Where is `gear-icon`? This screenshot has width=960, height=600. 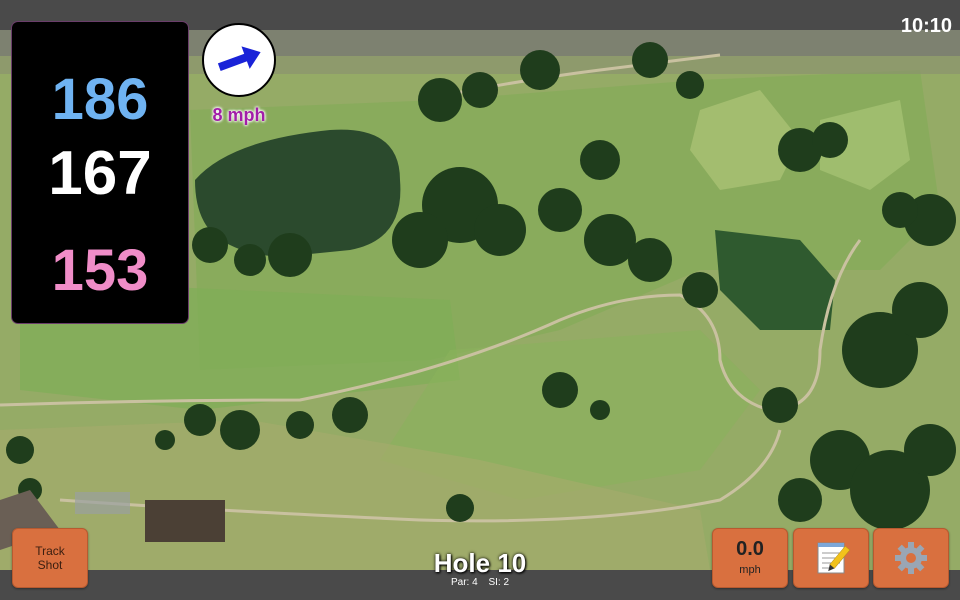 gear-icon is located at coordinates (911, 558).